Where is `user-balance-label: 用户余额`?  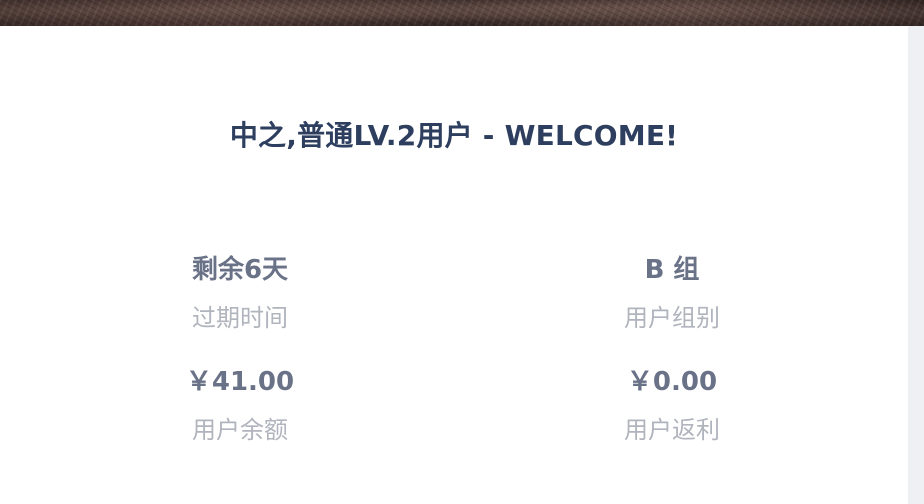 user-balance-label: 用户余额 is located at coordinates (240, 430).